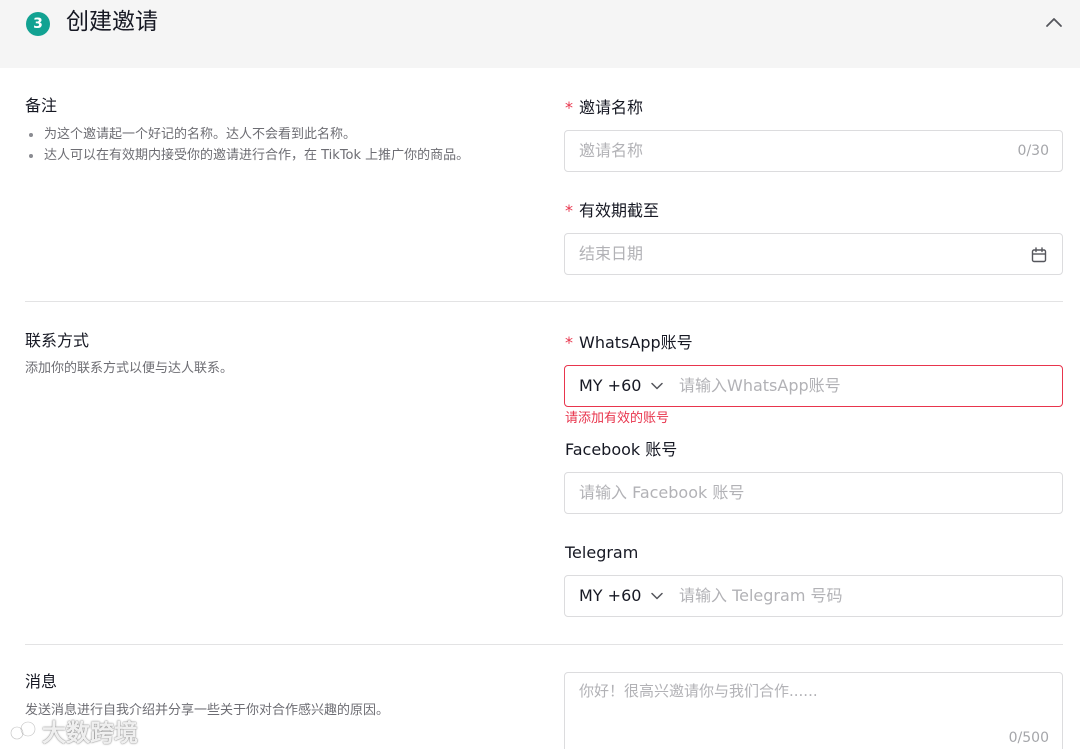 The width and height of the screenshot is (1080, 749). I want to click on watermark-logo-icon, so click(23, 730).